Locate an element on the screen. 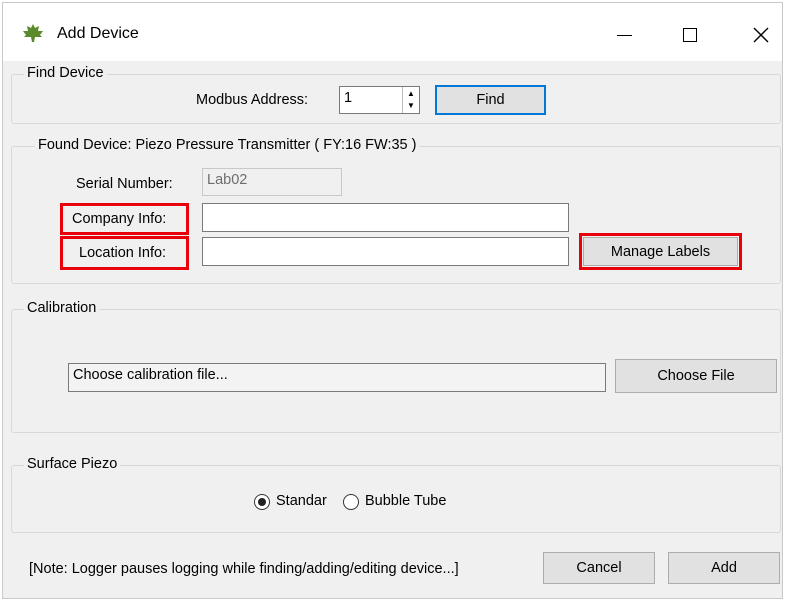  find-device-legend: Find Device is located at coordinates (65, 73).